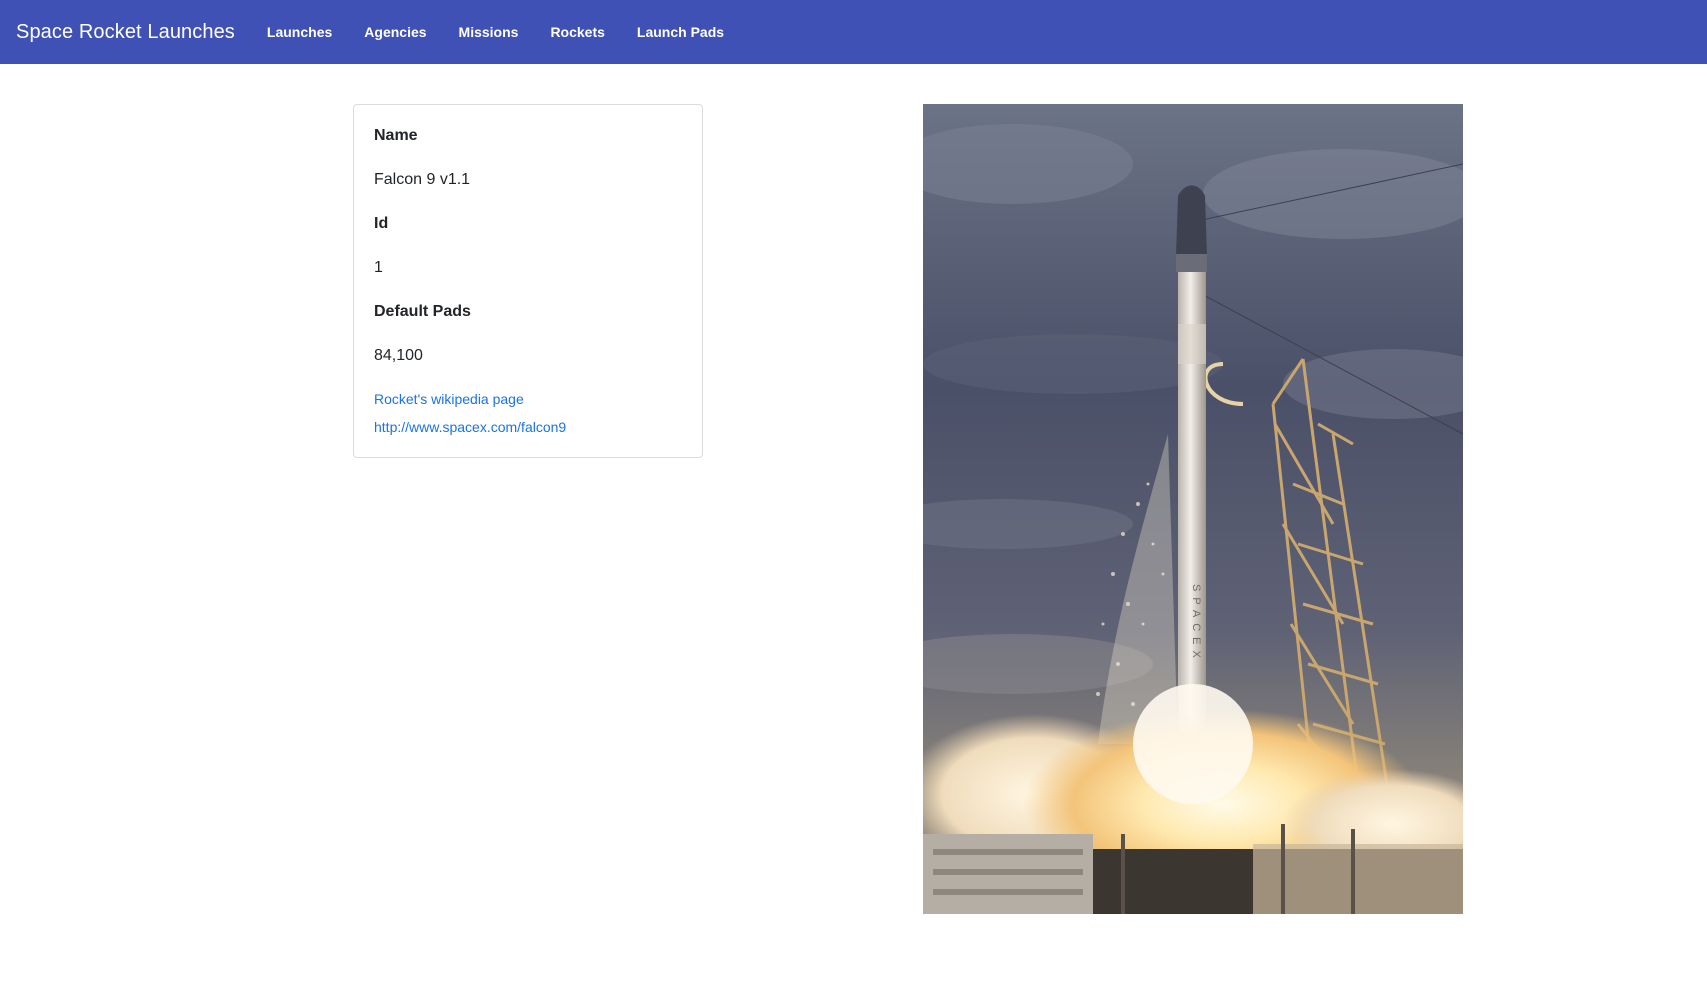 Image resolution: width=1707 pixels, height=993 pixels. Describe the element at coordinates (125, 32) in the screenshot. I see `brand-link: Space Rocket Launches` at that location.